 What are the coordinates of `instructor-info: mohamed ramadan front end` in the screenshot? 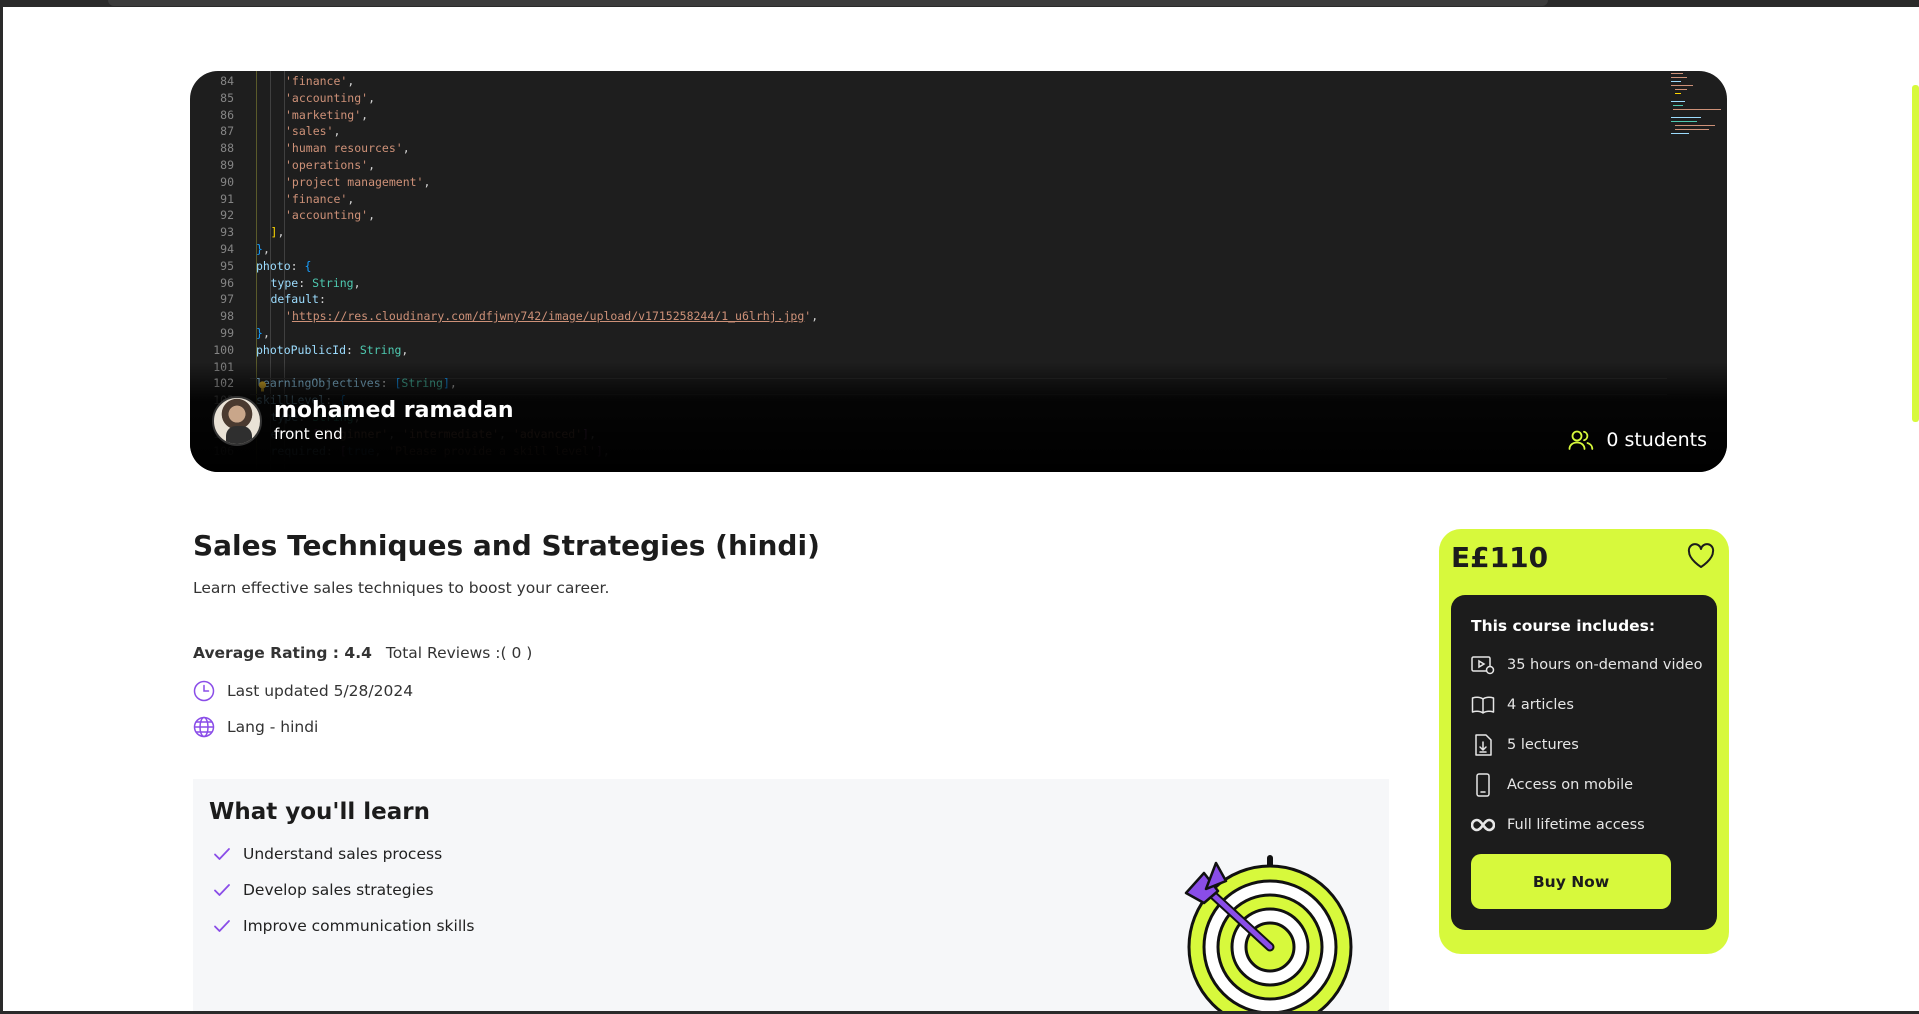 It's located at (363, 421).